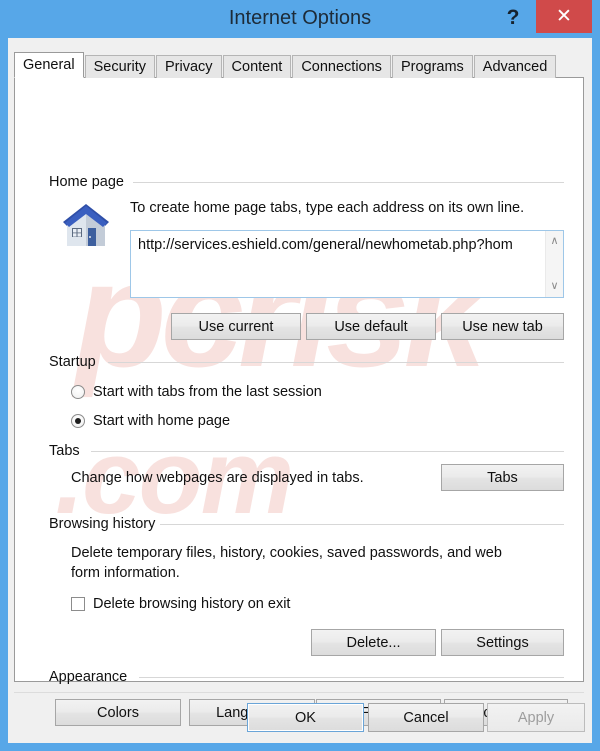  What do you see at coordinates (502, 477) in the screenshot?
I see `tabs-button: Tabs` at bounding box center [502, 477].